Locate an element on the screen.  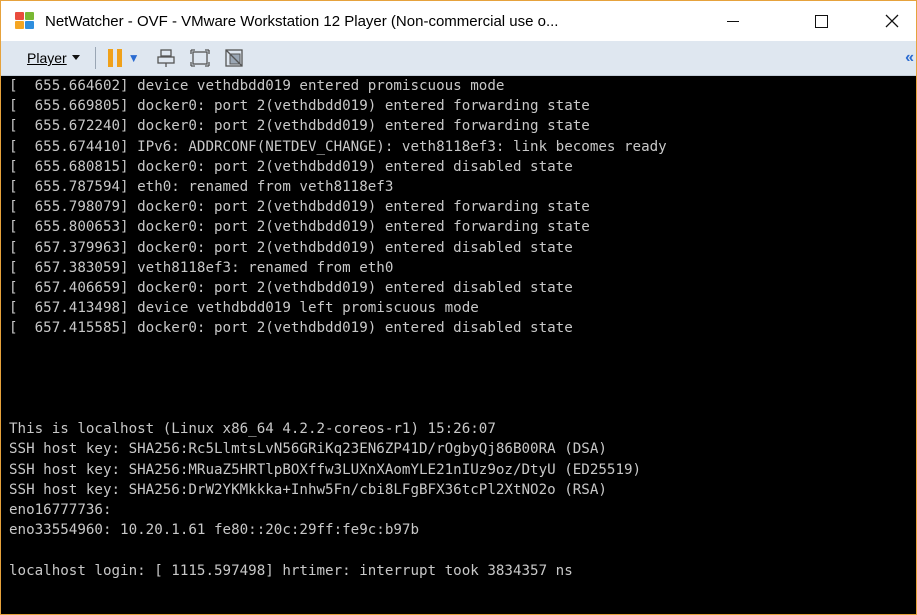
send-ctrl-alt-del-icon is located at coordinates (166, 58).